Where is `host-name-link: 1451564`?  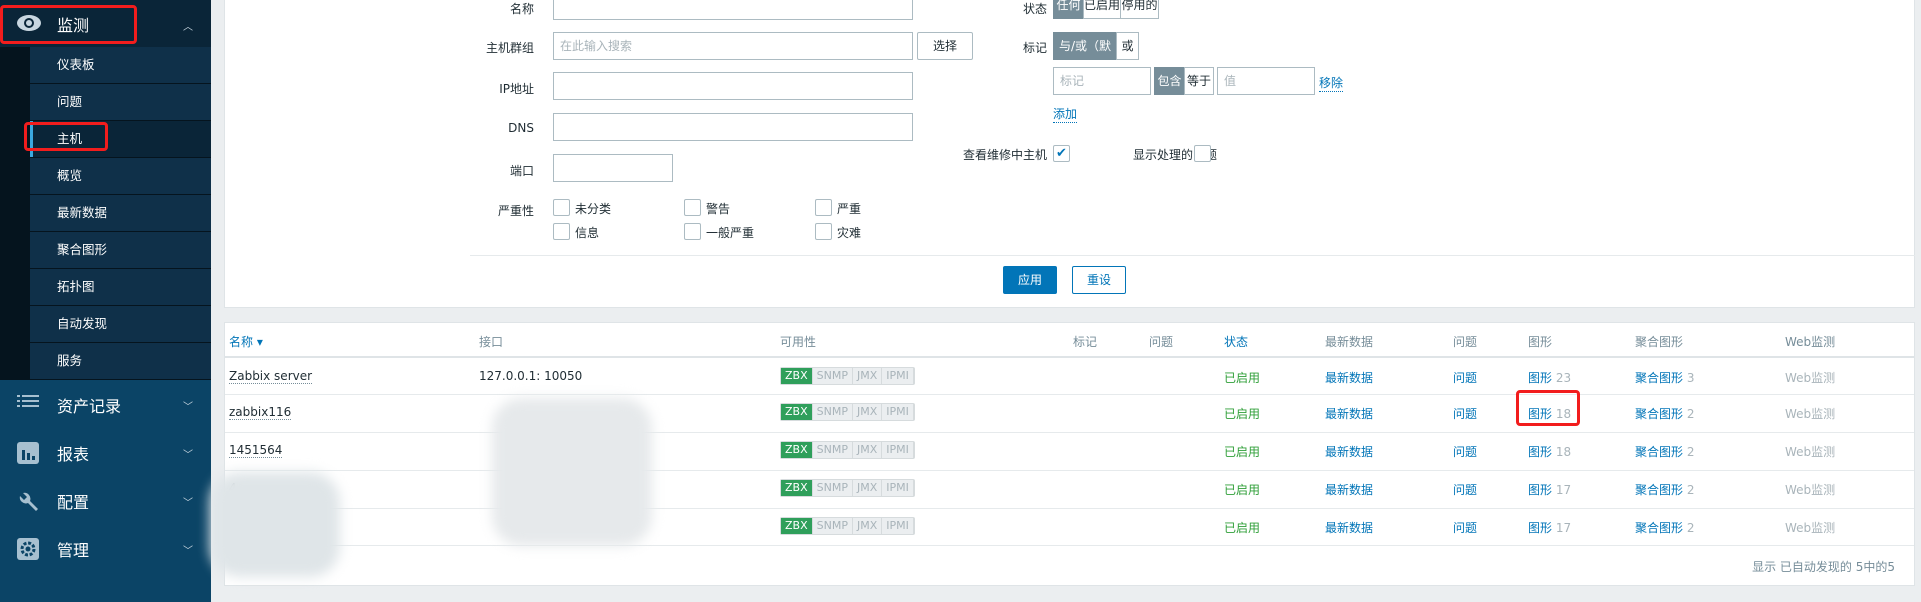
host-name-link: 1451564 is located at coordinates (256, 450).